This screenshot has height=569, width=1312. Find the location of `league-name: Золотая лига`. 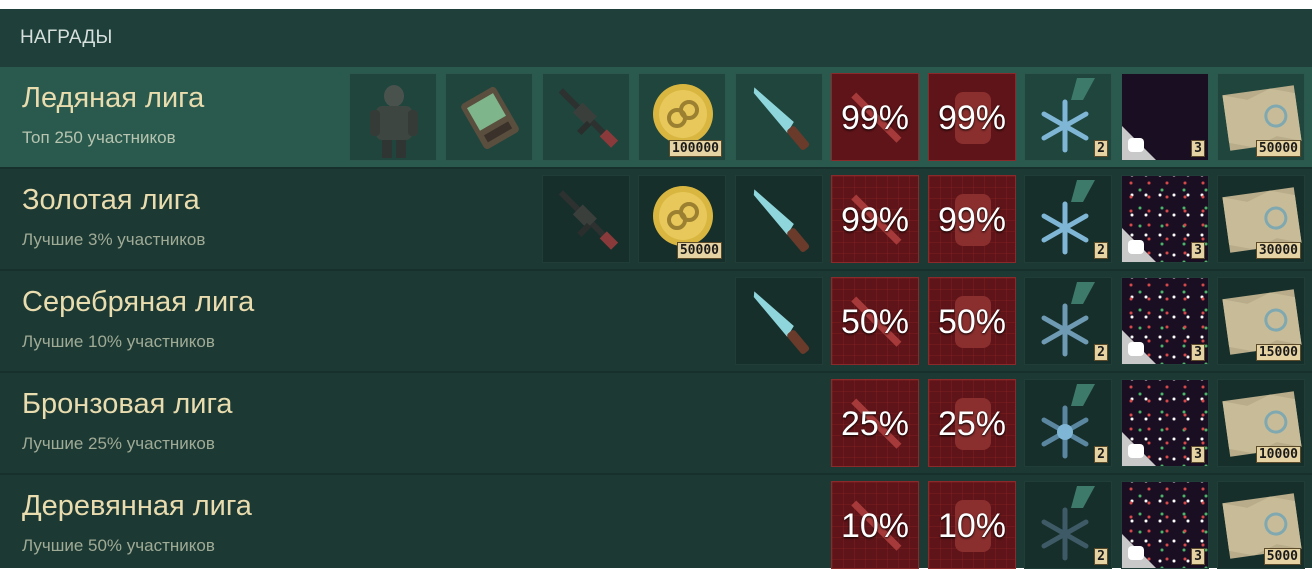

league-name: Золотая лига is located at coordinates (111, 200).